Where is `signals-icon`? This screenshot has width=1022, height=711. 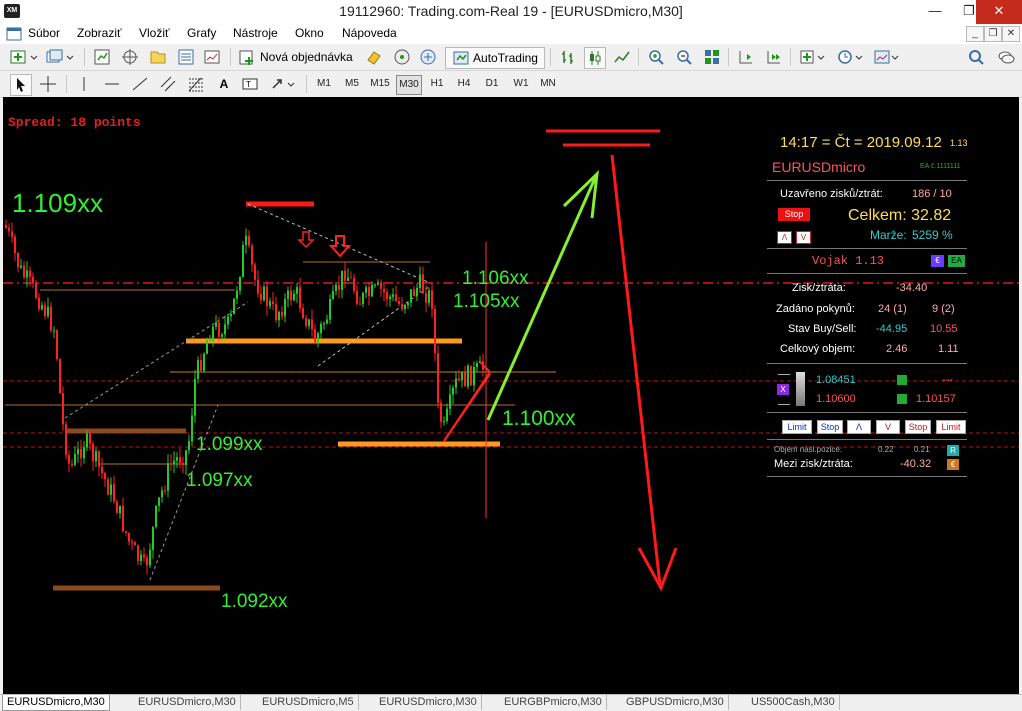
signals-icon is located at coordinates (402, 57).